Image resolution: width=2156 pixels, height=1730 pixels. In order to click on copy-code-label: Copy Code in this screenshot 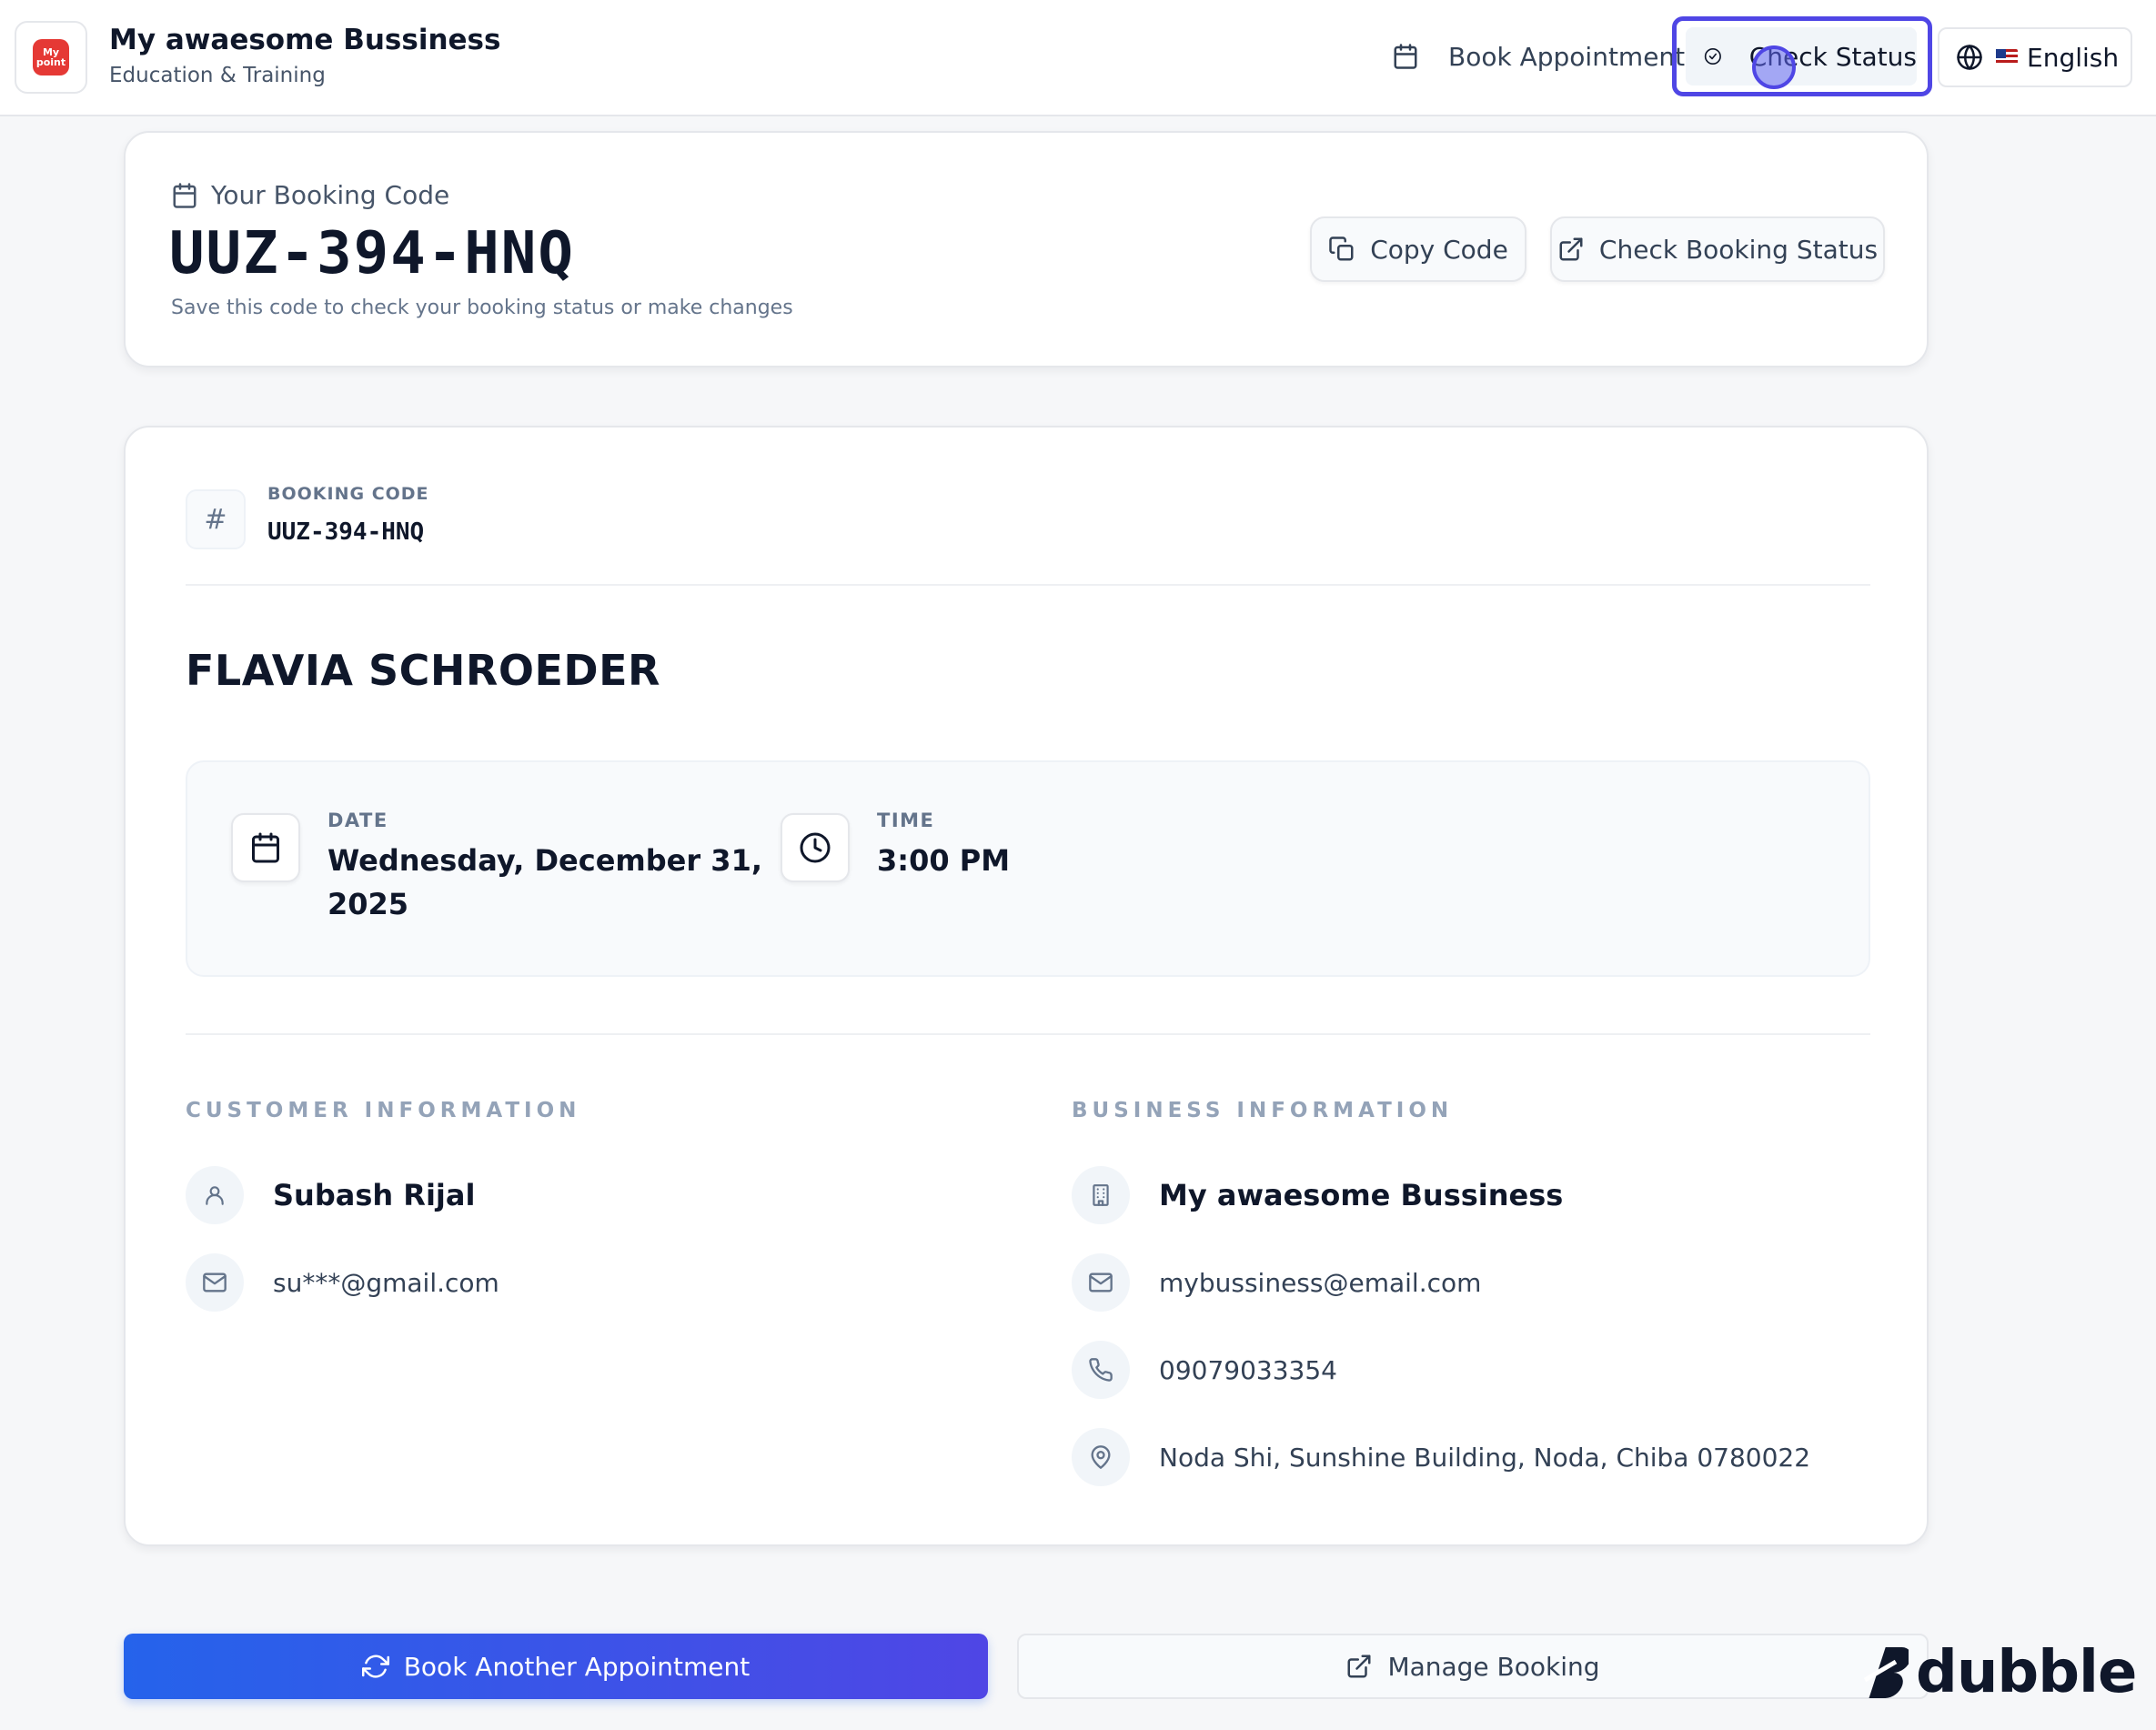, I will do `click(1439, 250)`.